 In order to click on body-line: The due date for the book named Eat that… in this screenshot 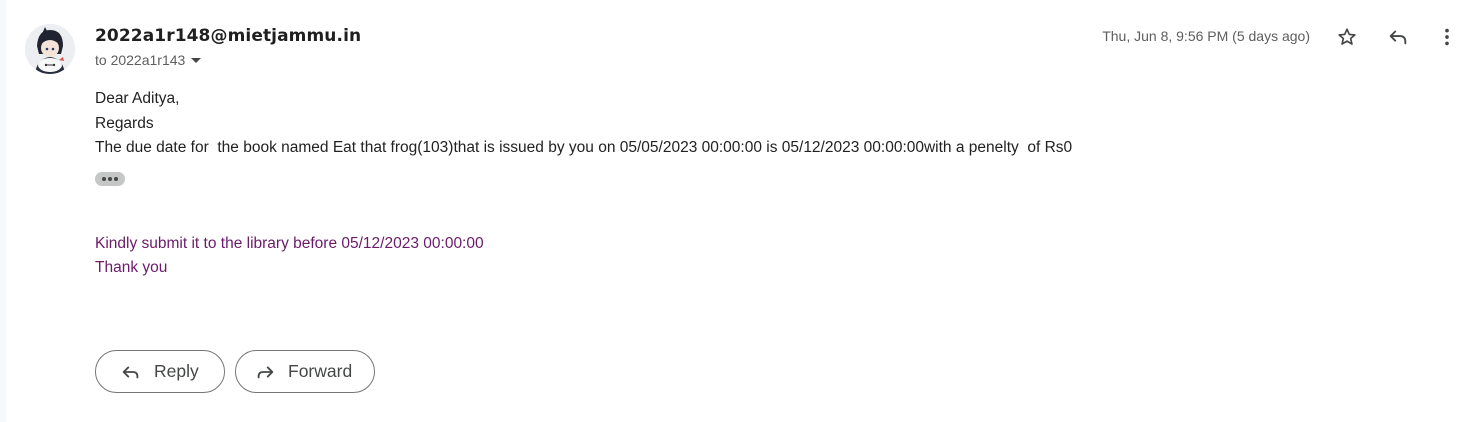, I will do `click(584, 147)`.